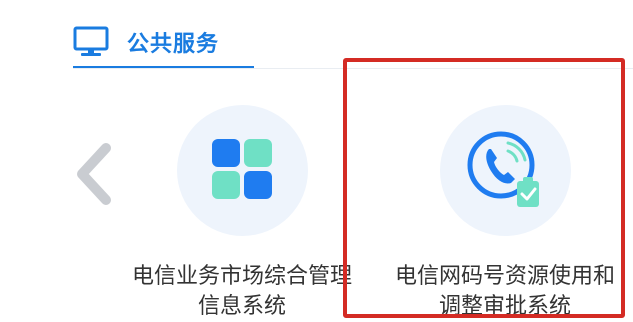 Image resolution: width=633 pixels, height=322 pixels. I want to click on service-label: 电信网码号资源使用和, so click(504, 276).